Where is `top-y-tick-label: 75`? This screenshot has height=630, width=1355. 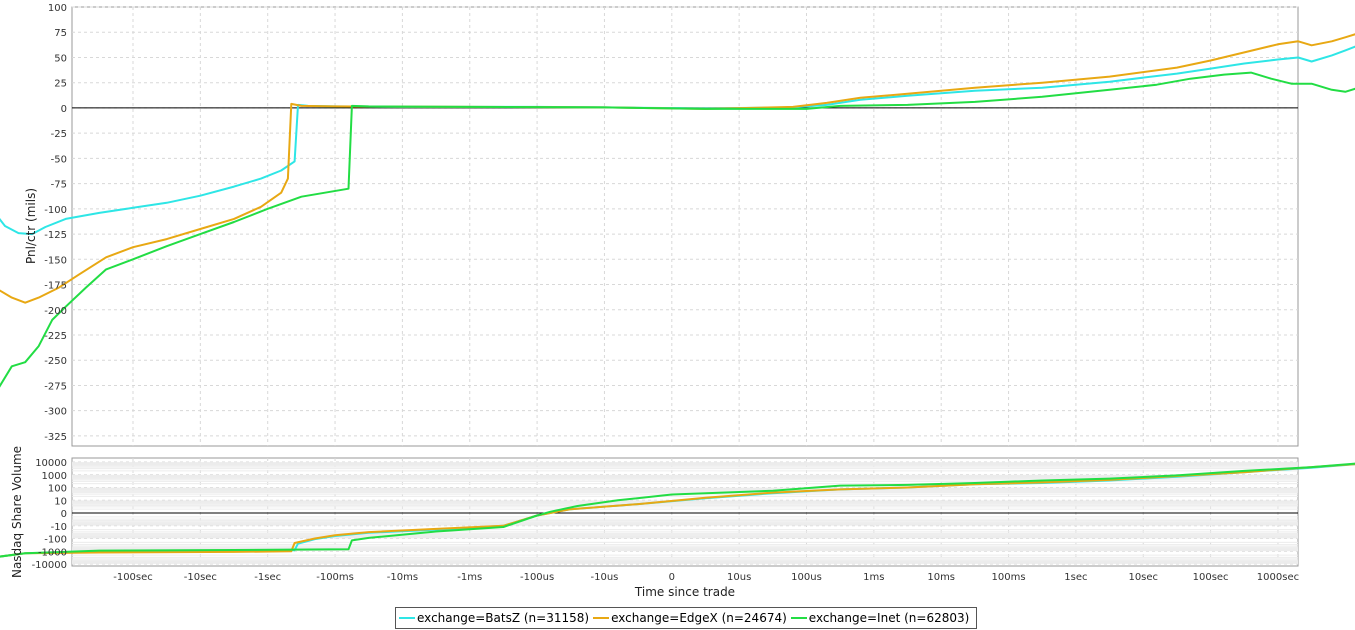 top-y-tick-label: 75 is located at coordinates (60, 33).